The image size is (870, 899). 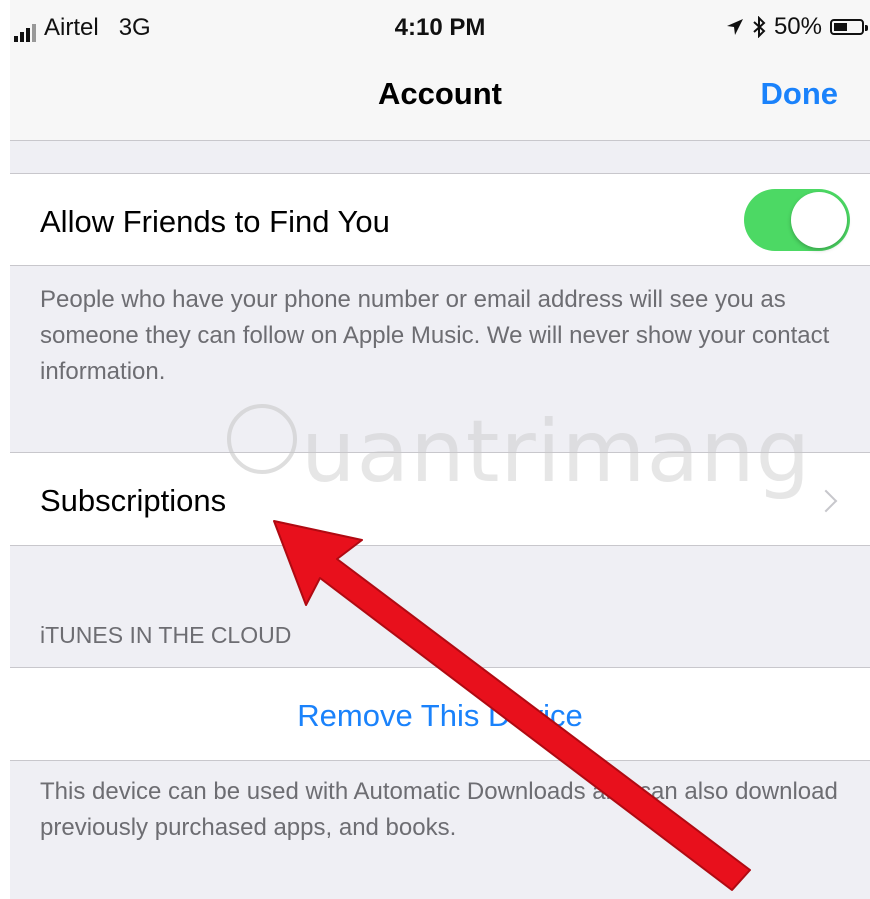 I want to click on remove-device-button: Remove This Device, so click(x=440, y=716).